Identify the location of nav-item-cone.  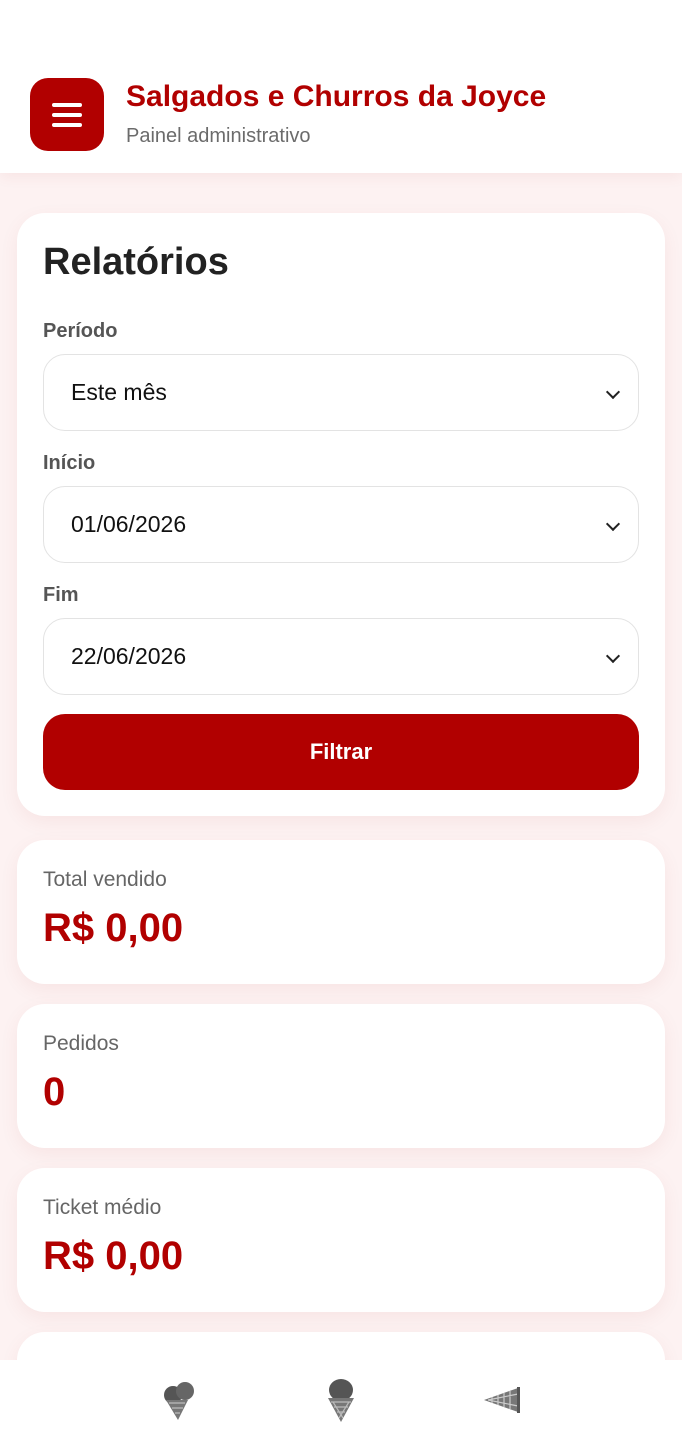
(502, 1400).